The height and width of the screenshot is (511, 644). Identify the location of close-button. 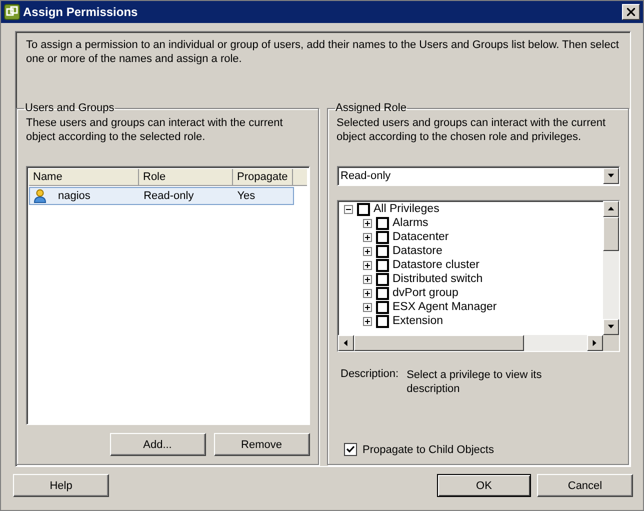
(631, 12).